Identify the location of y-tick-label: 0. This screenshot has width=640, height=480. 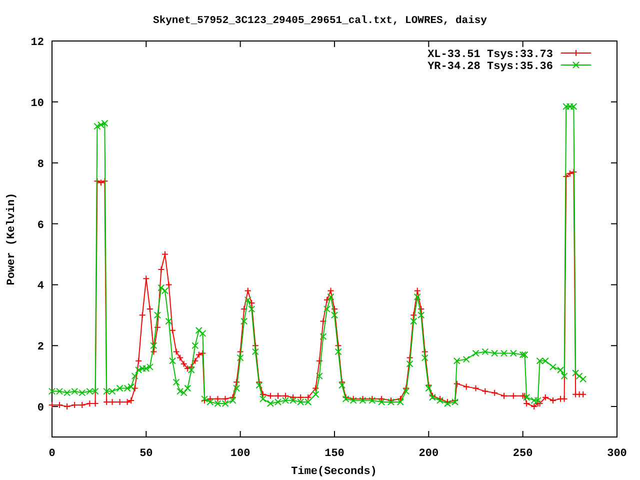
(40, 408).